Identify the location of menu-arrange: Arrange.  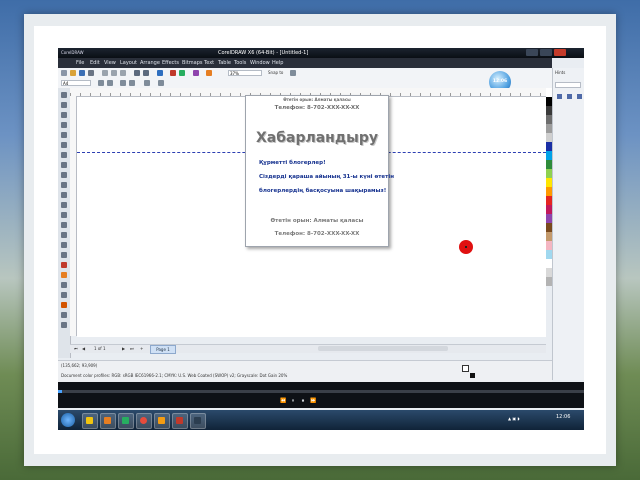
(150, 63).